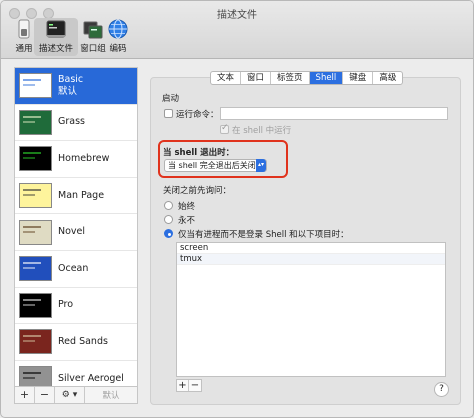 The height and width of the screenshot is (418, 474). I want to click on profile-subtitle: 默认, so click(68, 91).